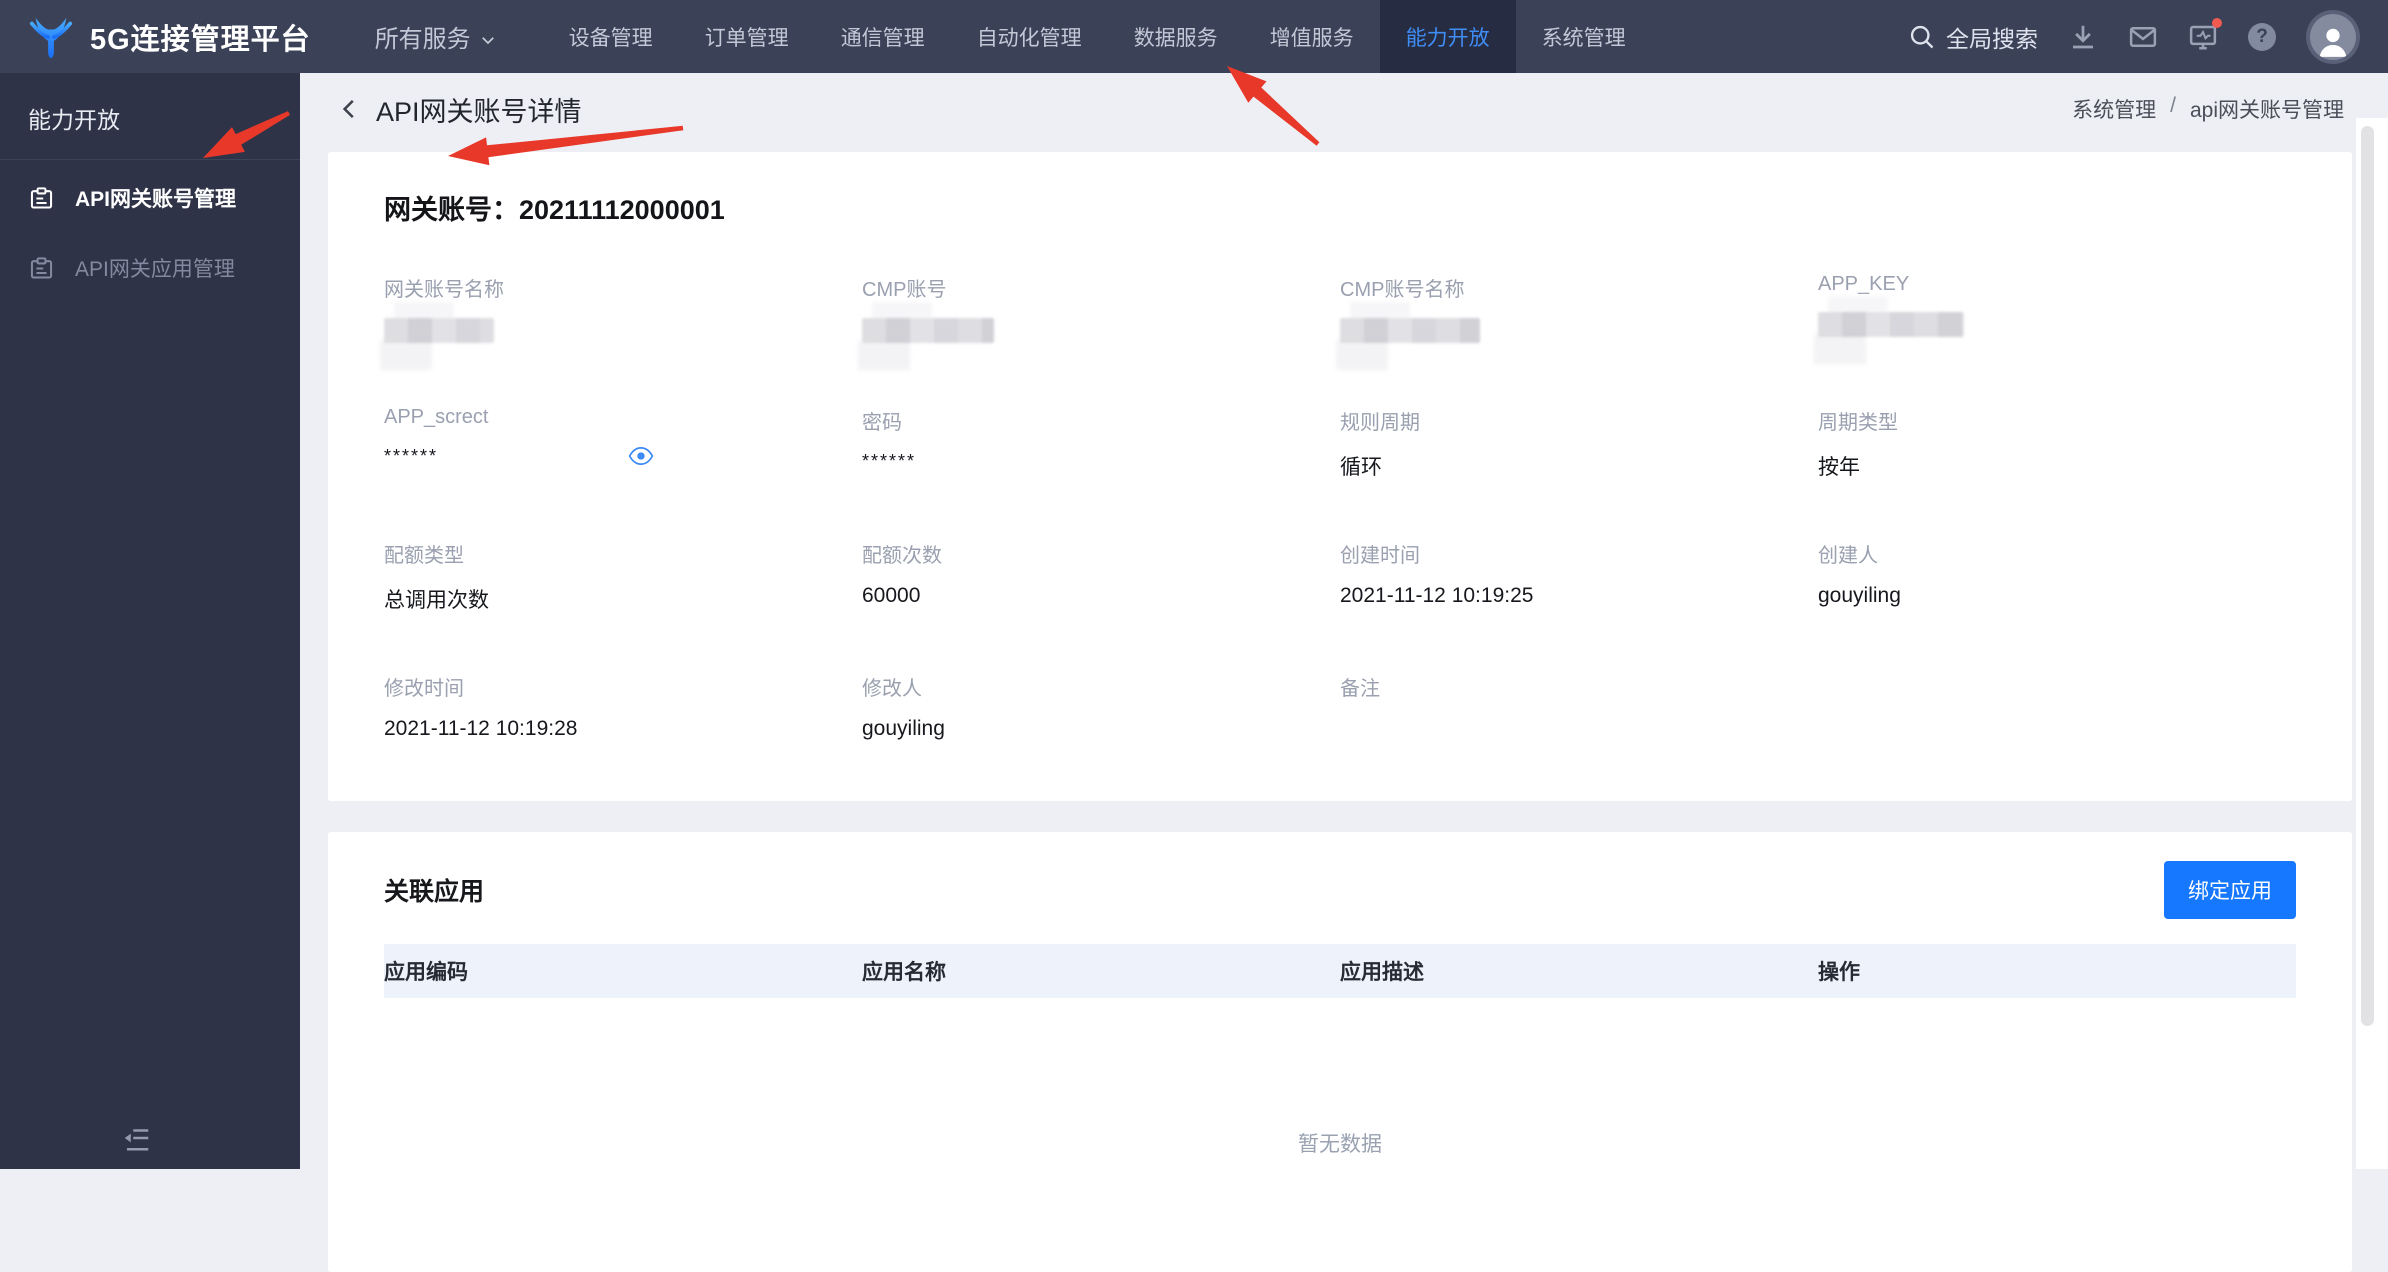 The image size is (2388, 1272). What do you see at coordinates (623, 443) in the screenshot?
I see `field-app-secret: APP_screct ******` at bounding box center [623, 443].